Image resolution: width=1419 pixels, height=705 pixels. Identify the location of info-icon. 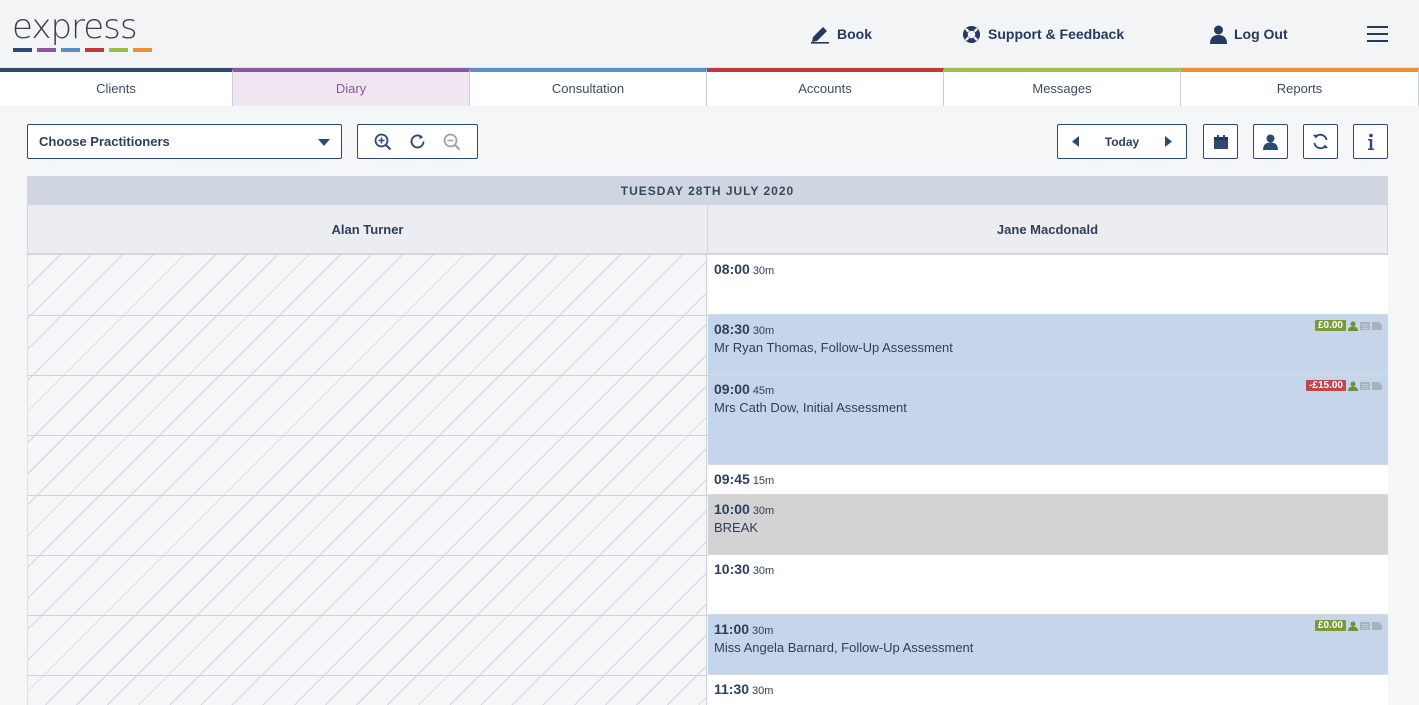
(1370, 141).